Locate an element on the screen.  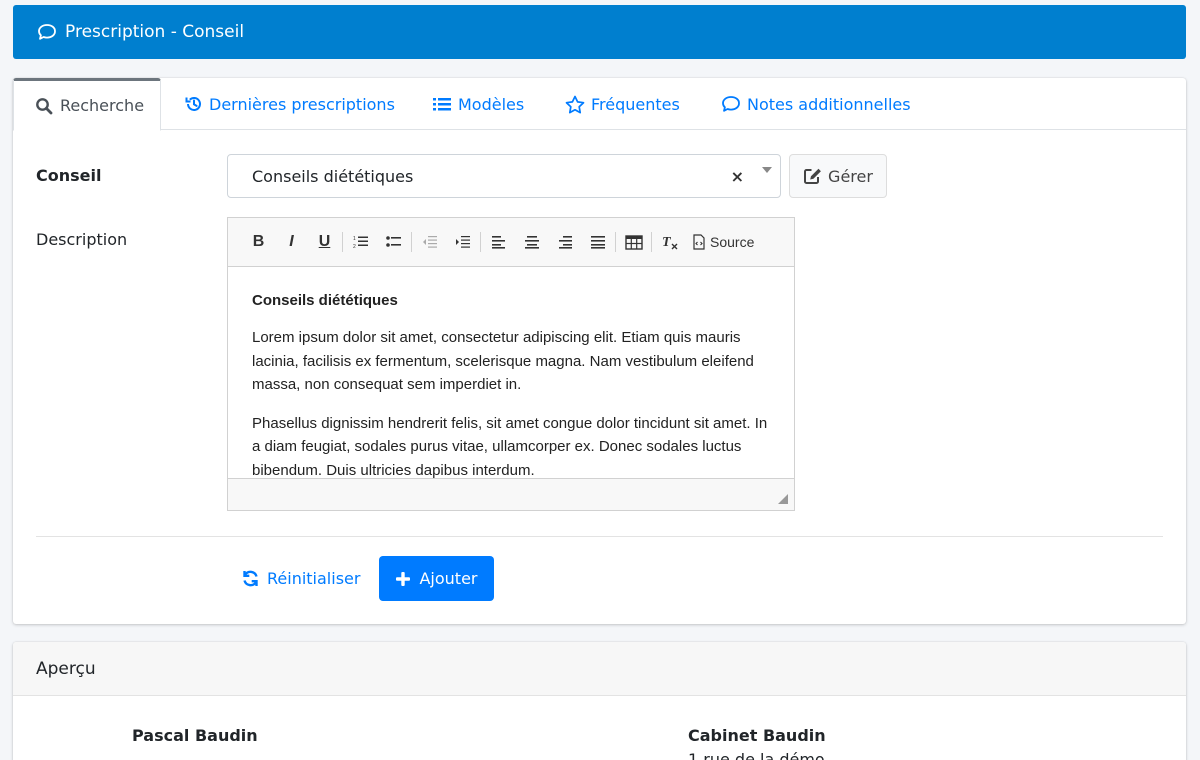
tab-frequentes: Fréquentes is located at coordinates (622, 104).